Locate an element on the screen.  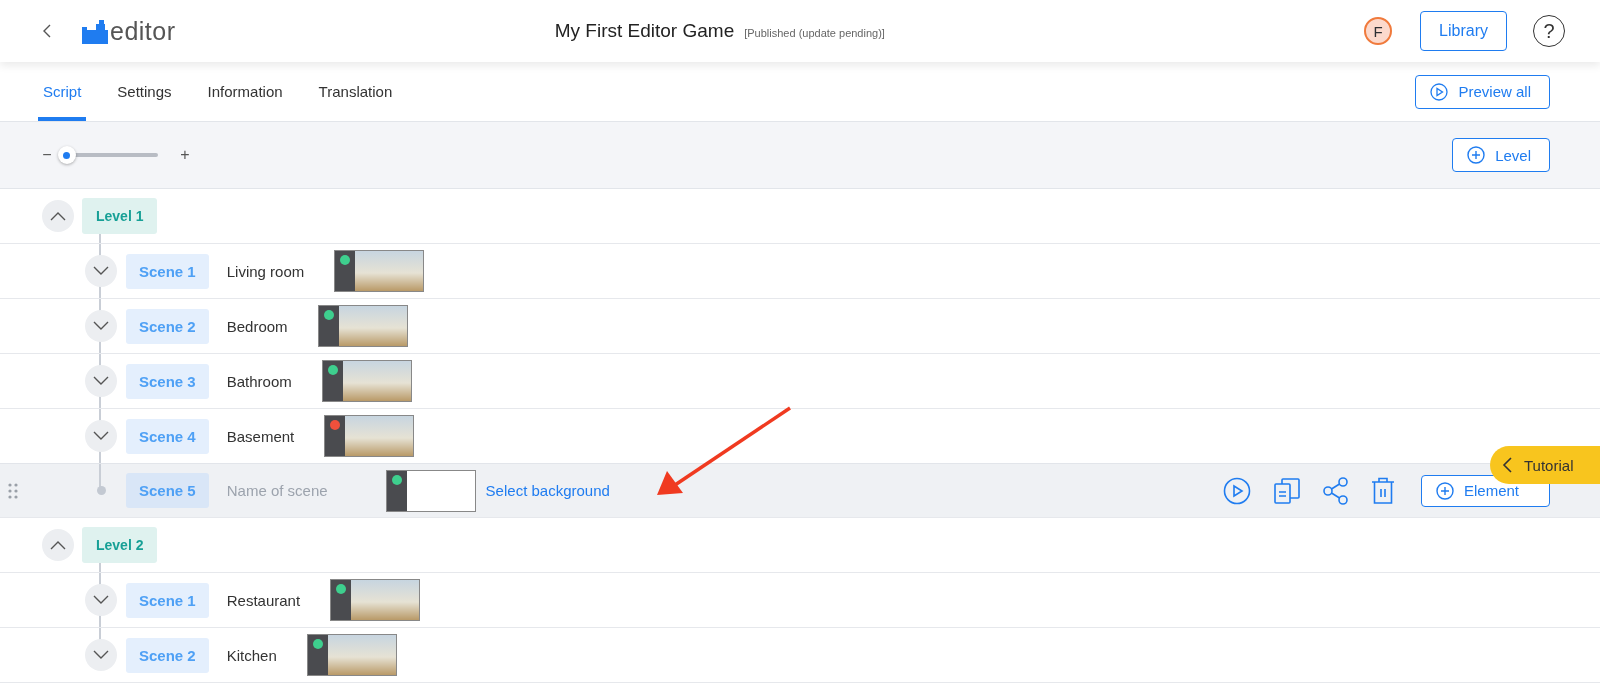
scene-name: Living room is located at coordinates (265, 271).